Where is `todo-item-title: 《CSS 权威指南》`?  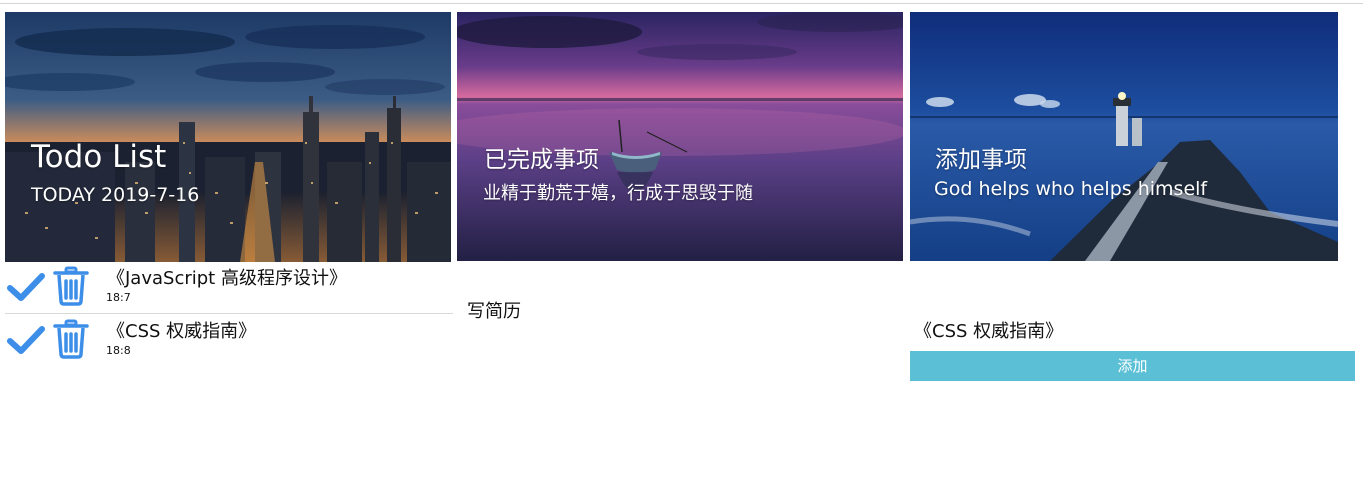
todo-item-title: 《CSS 权威指南》 is located at coordinates (182, 331).